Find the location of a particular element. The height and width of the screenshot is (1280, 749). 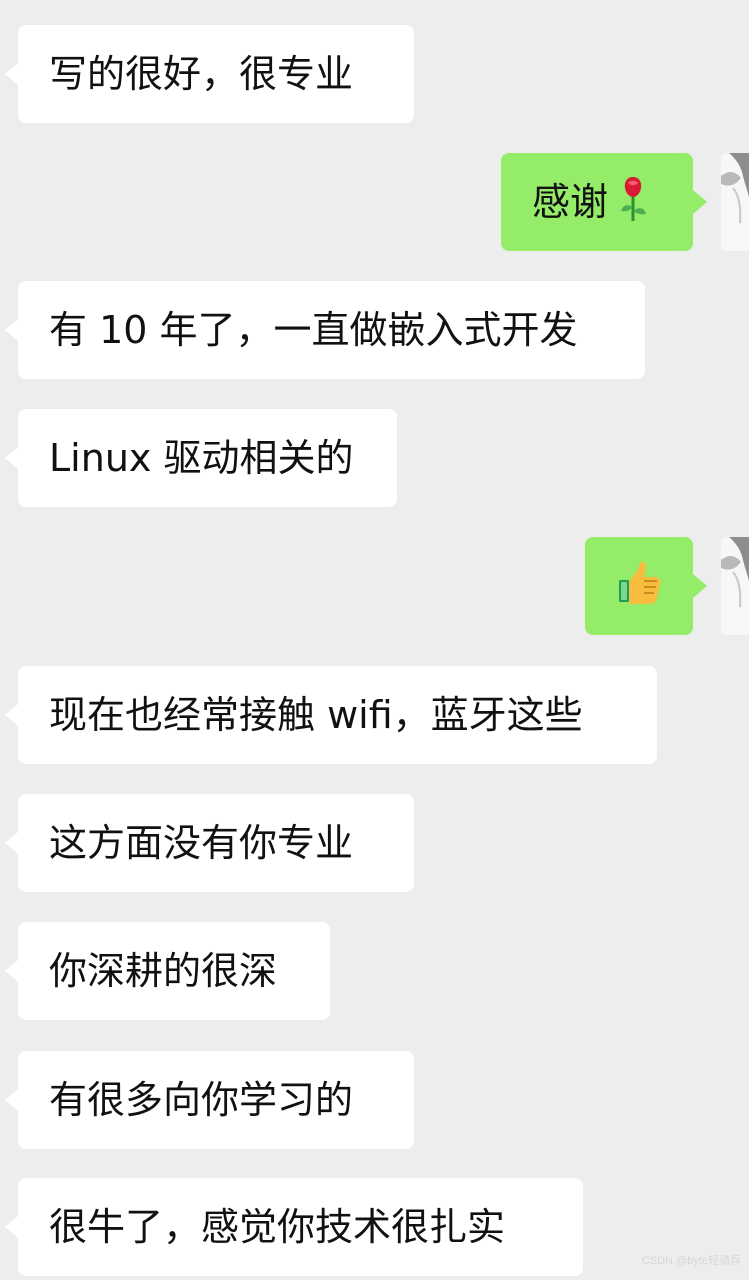

message-bubble: 写的很好，很专业 is located at coordinates (216, 74).